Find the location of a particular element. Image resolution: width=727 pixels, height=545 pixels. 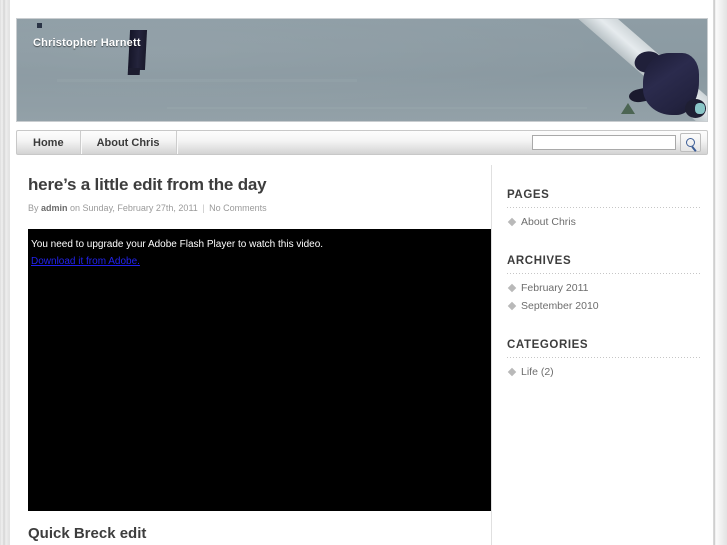

rail-post-object is located at coordinates (137, 50).